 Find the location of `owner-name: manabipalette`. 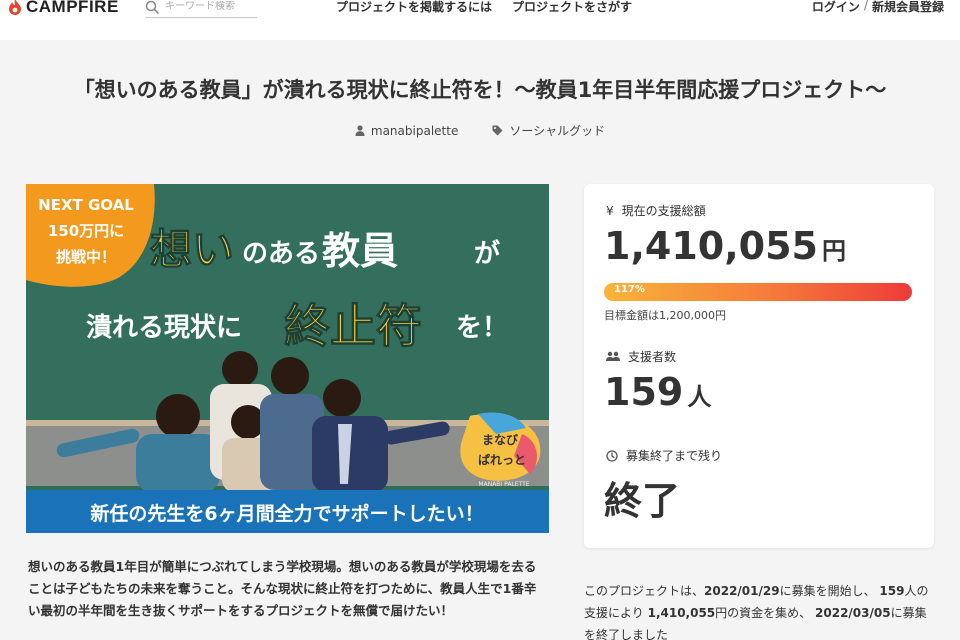

owner-name: manabipalette is located at coordinates (414, 130).